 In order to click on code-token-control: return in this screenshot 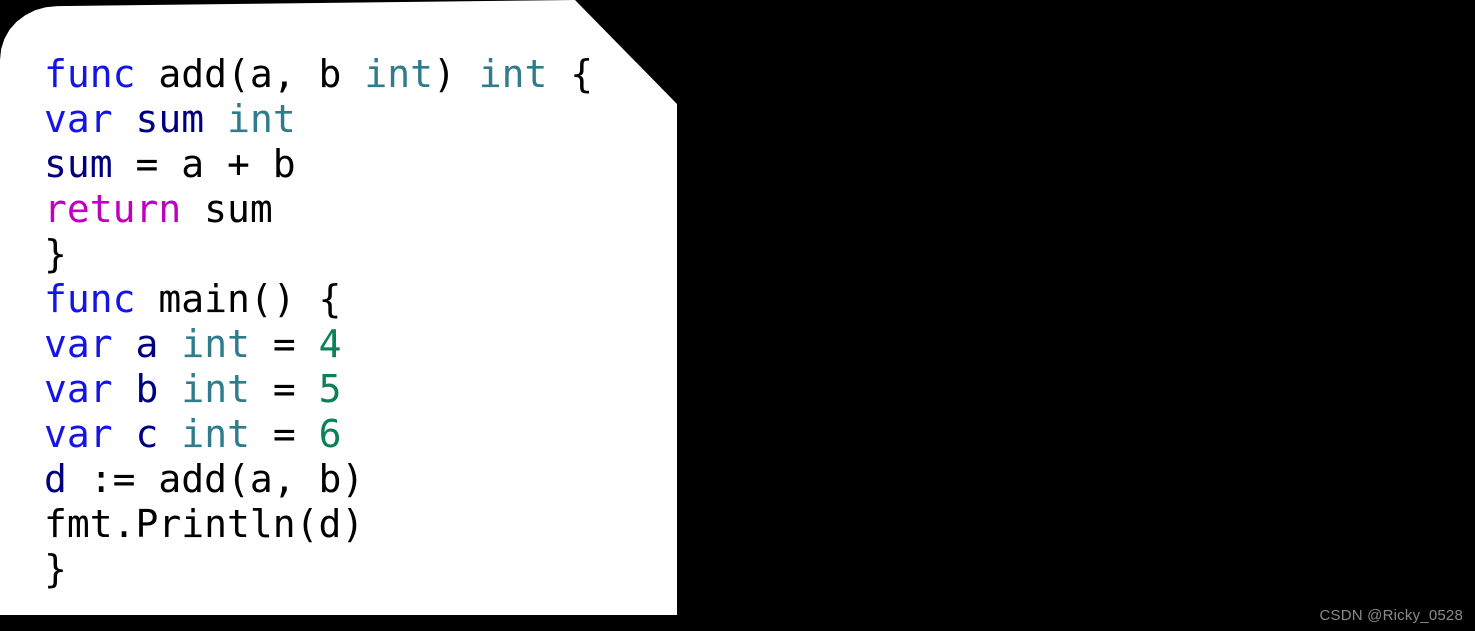, I will do `click(113, 209)`.